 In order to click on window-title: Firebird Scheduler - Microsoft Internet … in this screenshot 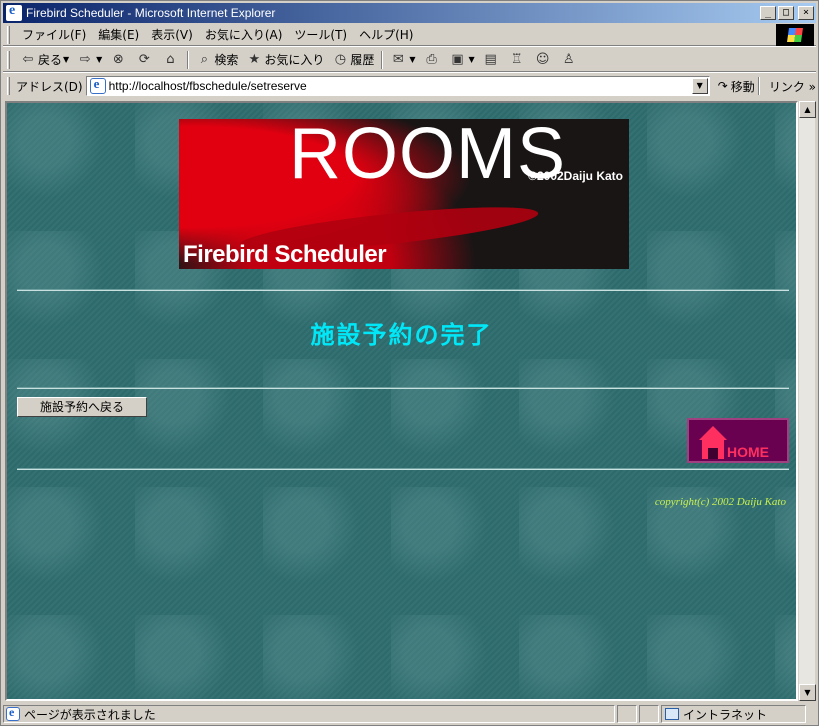, I will do `click(151, 13)`.